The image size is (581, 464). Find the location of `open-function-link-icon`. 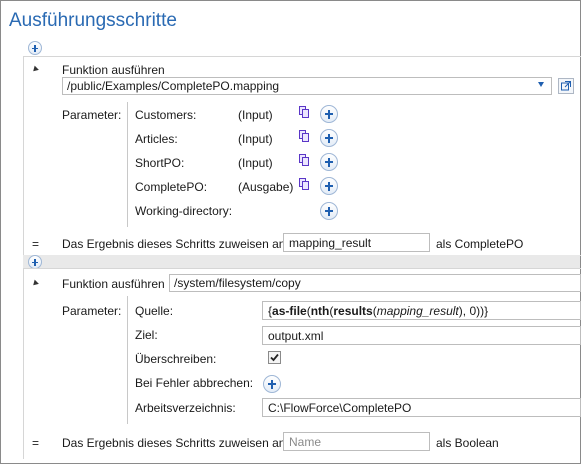

open-function-link-icon is located at coordinates (566, 86).